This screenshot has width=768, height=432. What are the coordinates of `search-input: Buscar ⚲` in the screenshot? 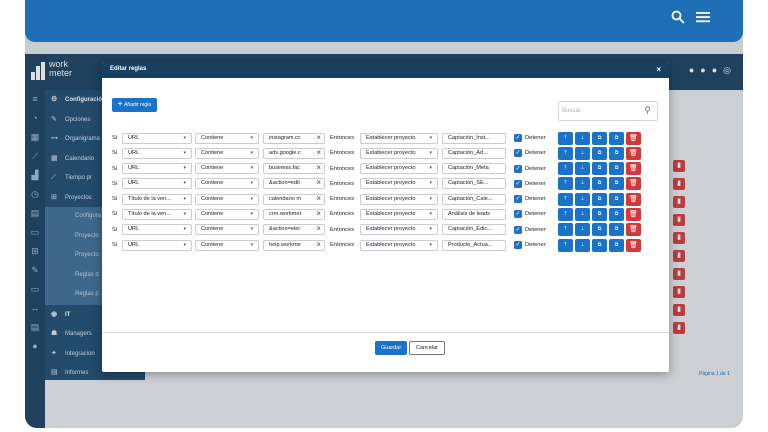 It's located at (608, 111).